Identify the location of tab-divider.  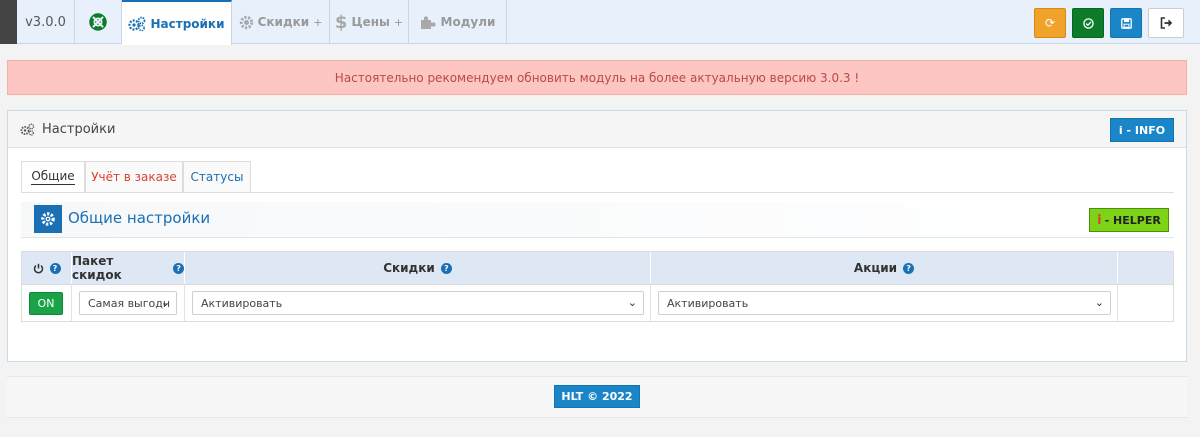
(597, 192).